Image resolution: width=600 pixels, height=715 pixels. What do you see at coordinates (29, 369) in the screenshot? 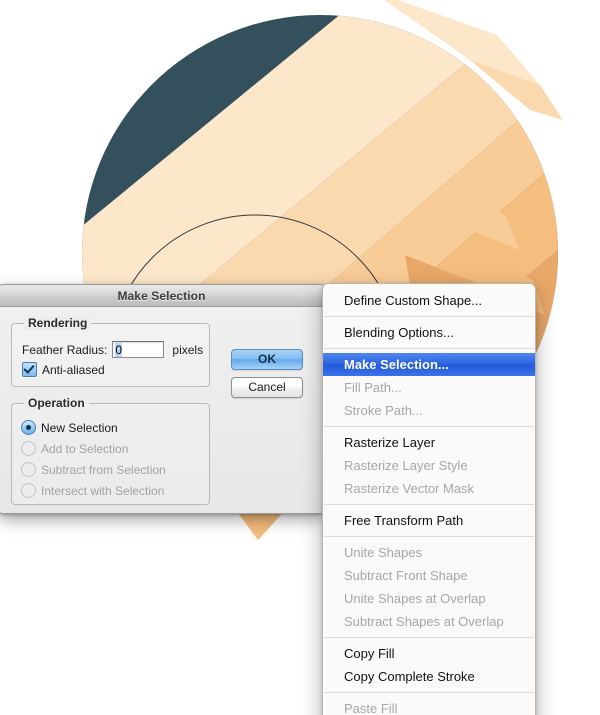
I see `anti-aliased-checkbox` at bounding box center [29, 369].